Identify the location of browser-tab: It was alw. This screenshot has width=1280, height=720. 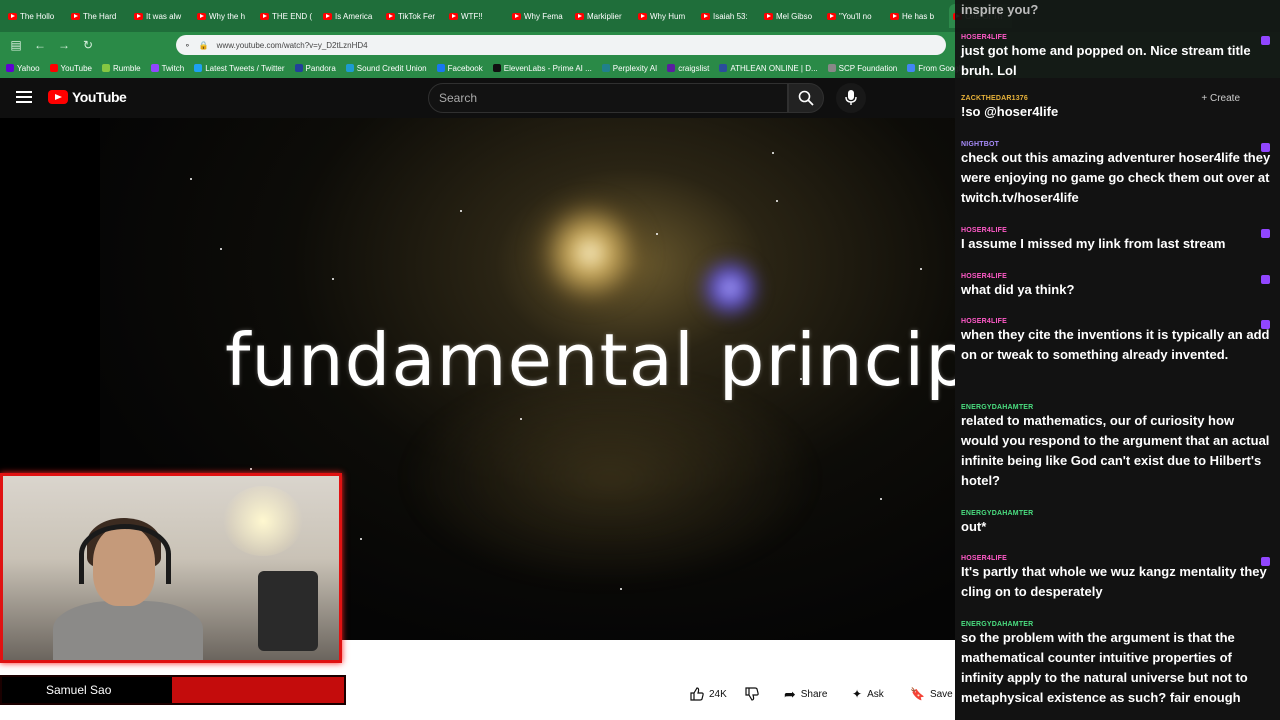
(161, 16).